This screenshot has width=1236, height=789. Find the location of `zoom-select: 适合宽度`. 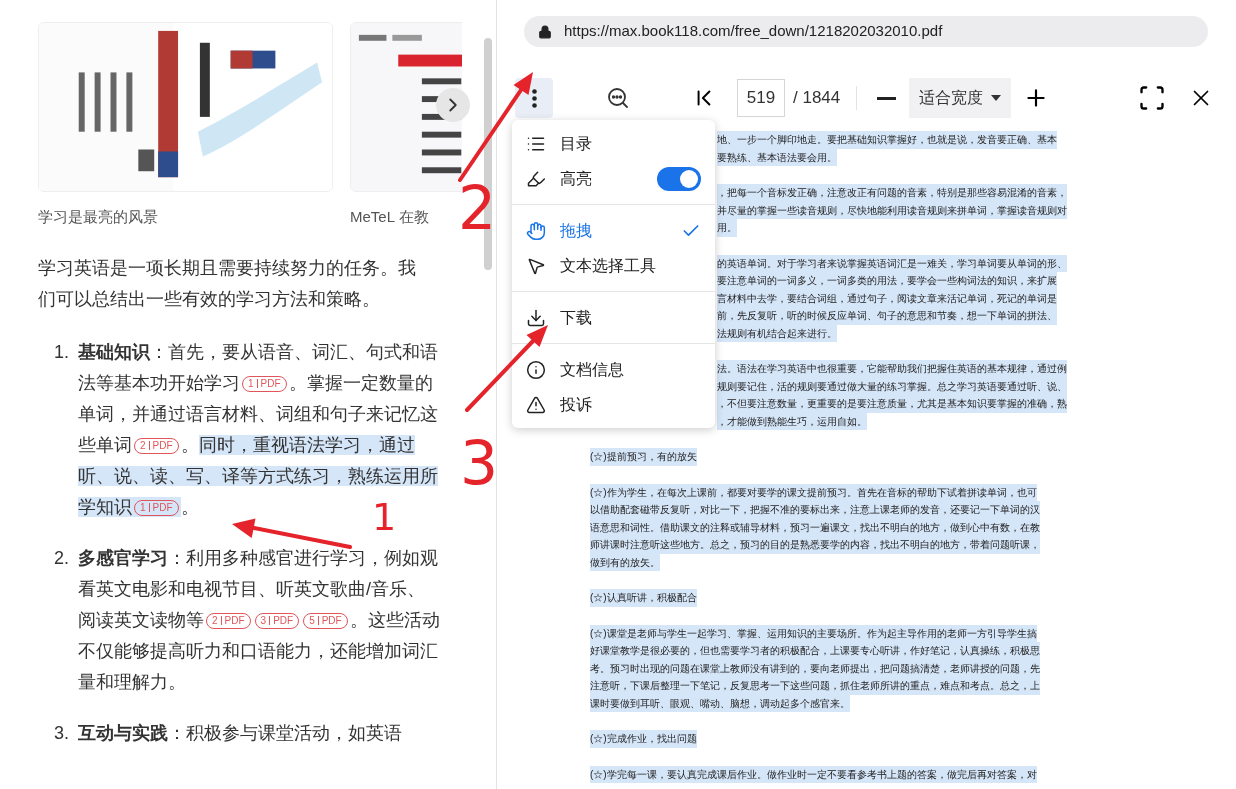

zoom-select: 适合宽度 is located at coordinates (960, 98).